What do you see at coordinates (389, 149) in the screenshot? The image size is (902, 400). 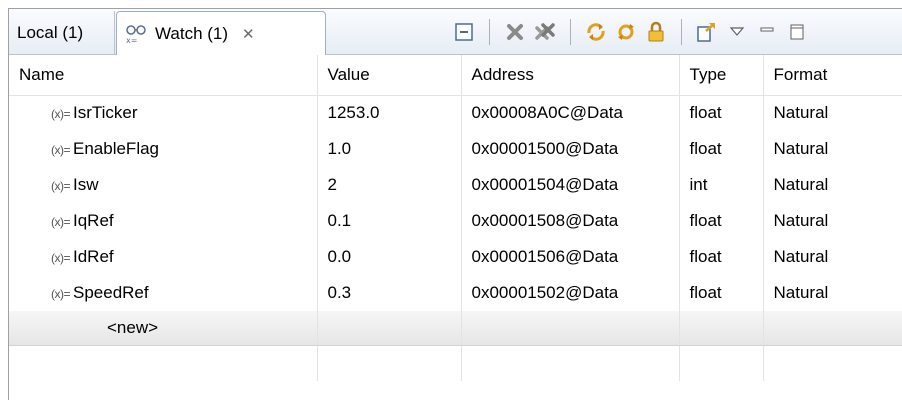 I see `value-cell: 1.0` at bounding box center [389, 149].